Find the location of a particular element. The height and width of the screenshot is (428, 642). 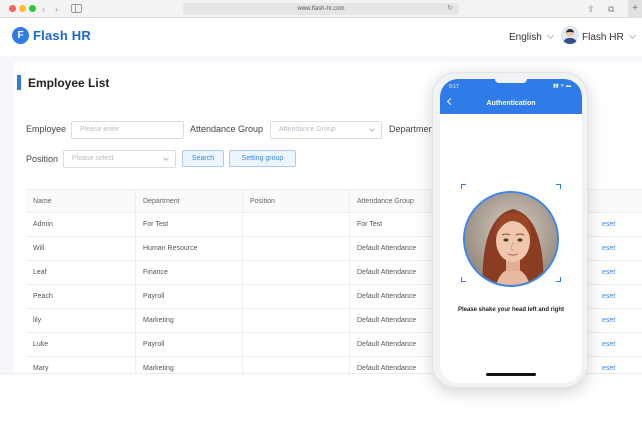

zoom-window-button is located at coordinates (32, 8).